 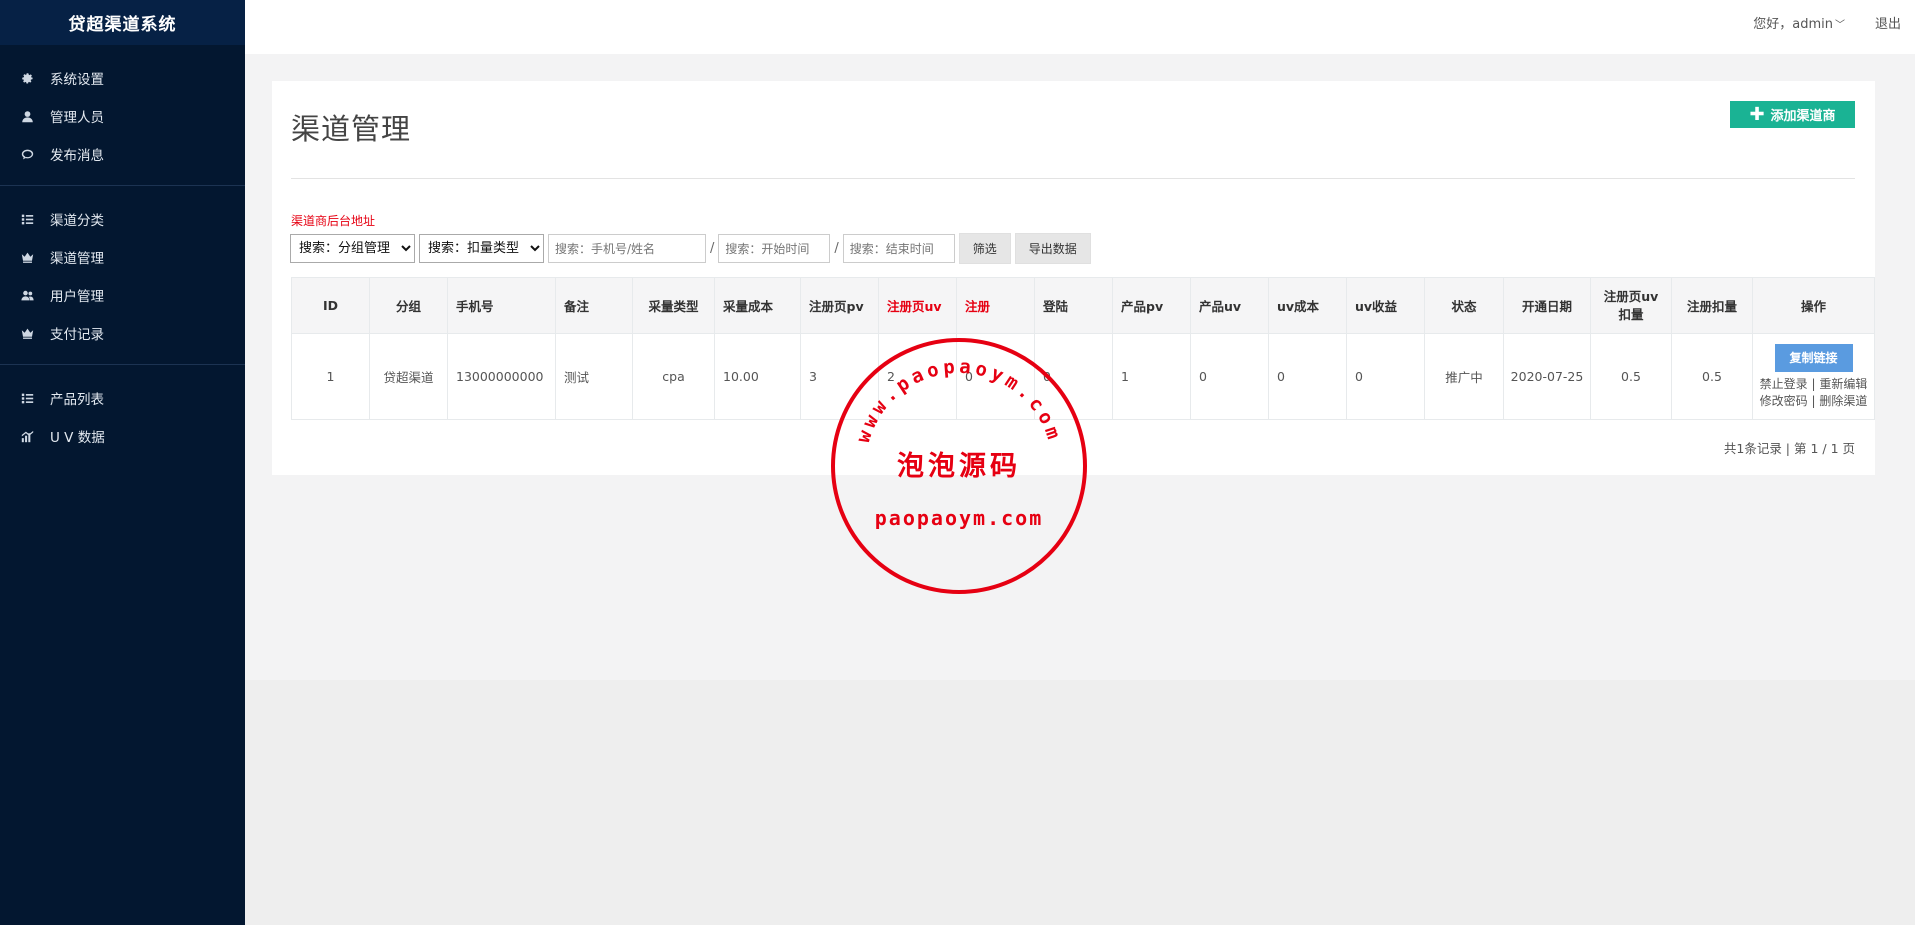 I want to click on sidebar-item-payment-records: 支付记录, so click(x=122, y=333).